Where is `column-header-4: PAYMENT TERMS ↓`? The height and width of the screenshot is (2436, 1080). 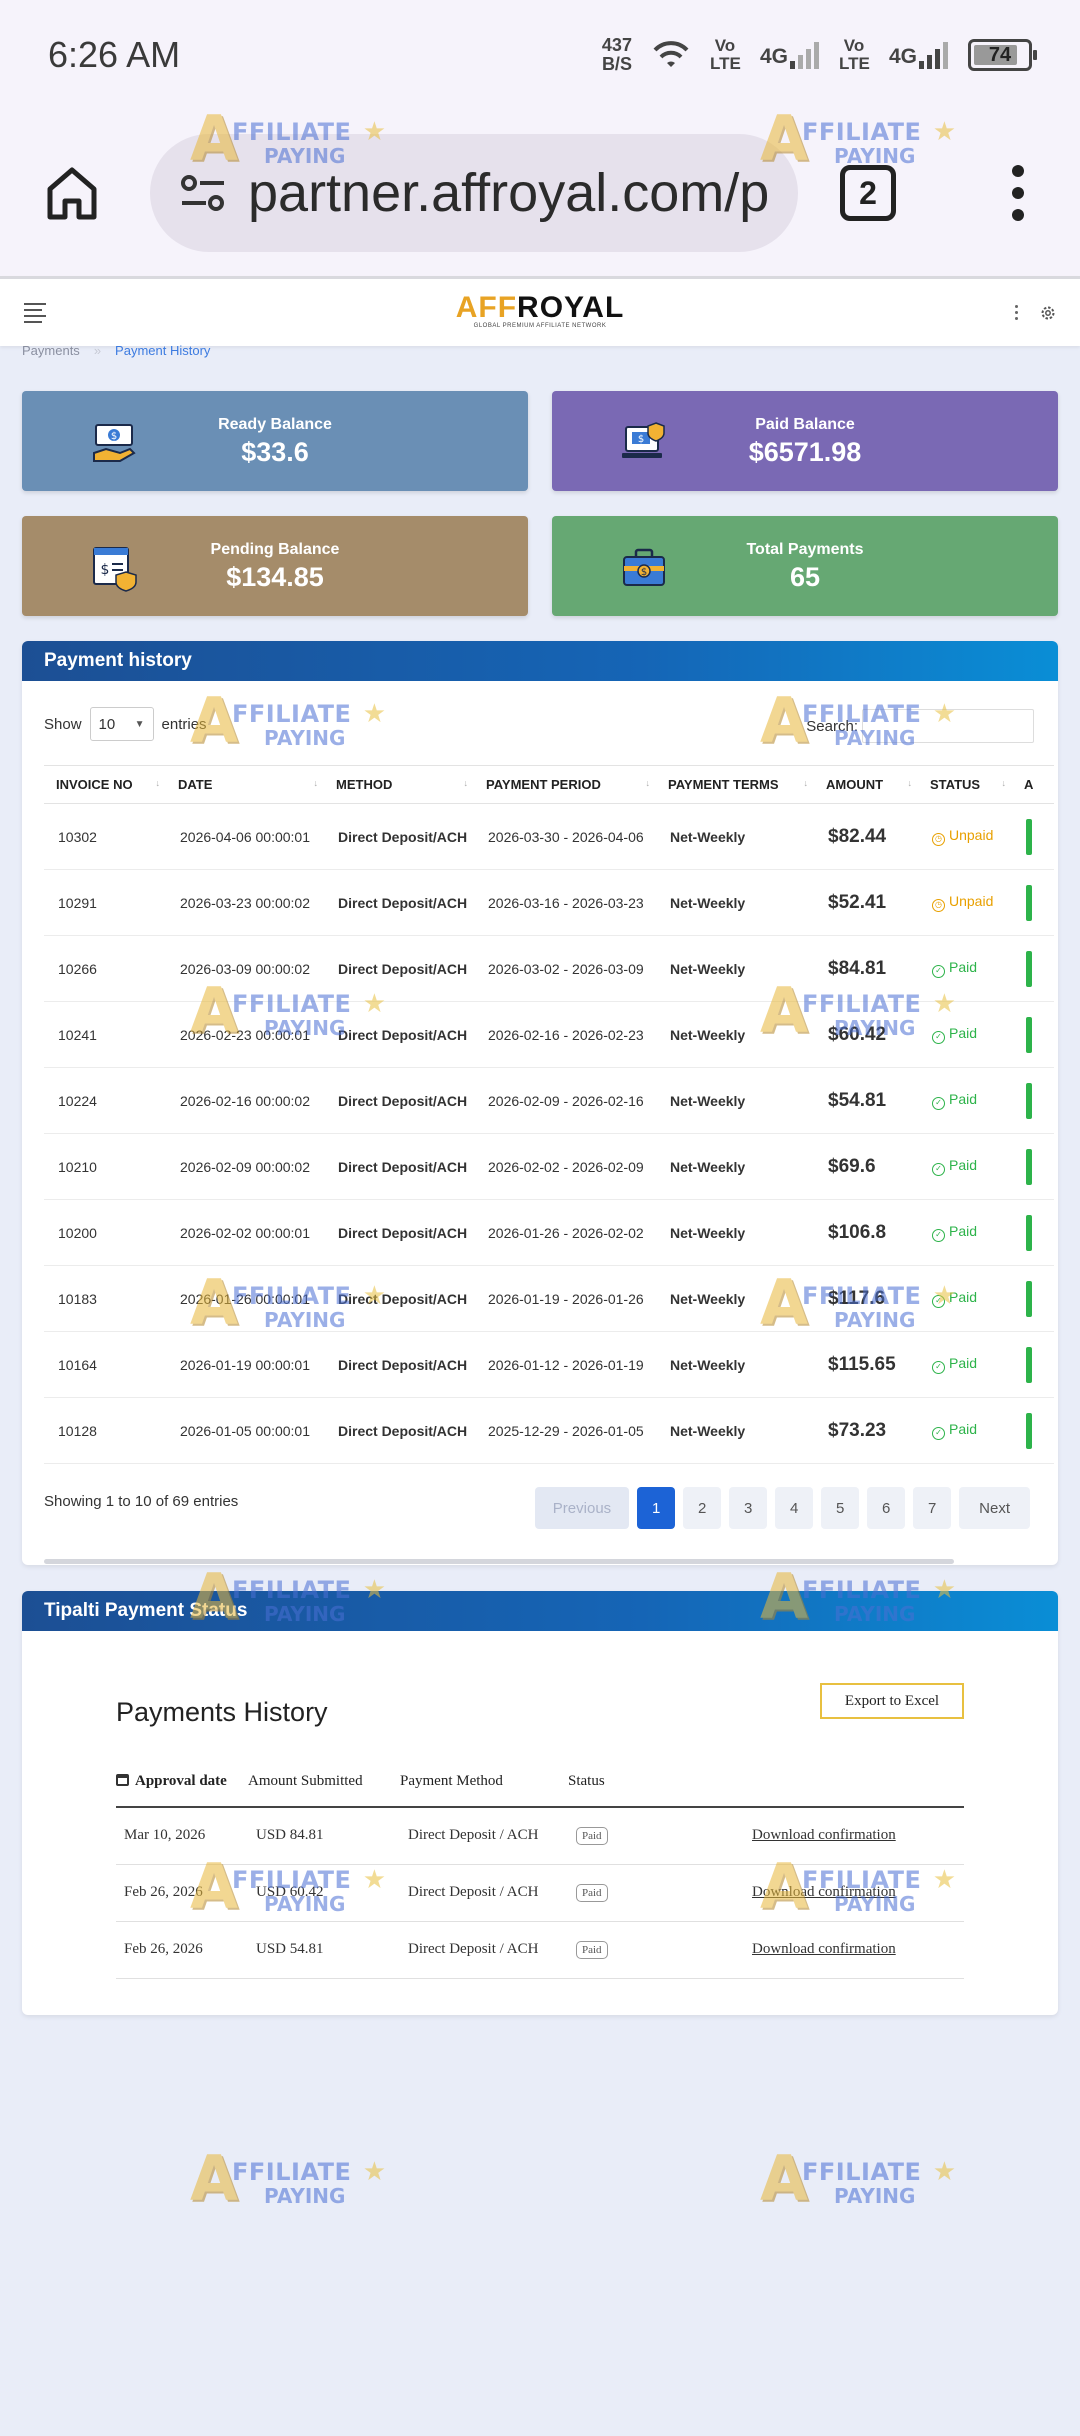 column-header-4: PAYMENT TERMS ↓ is located at coordinates (735, 784).